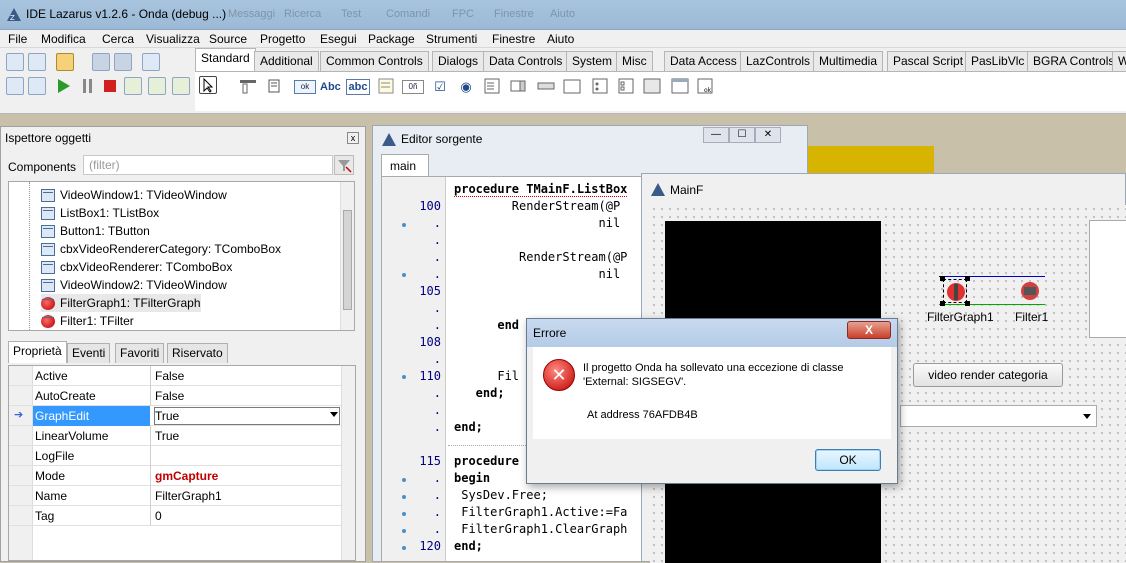 This screenshot has width=1126, height=563. What do you see at coordinates (1119, 61) in the screenshot?
I see `tab-more: W` at bounding box center [1119, 61].